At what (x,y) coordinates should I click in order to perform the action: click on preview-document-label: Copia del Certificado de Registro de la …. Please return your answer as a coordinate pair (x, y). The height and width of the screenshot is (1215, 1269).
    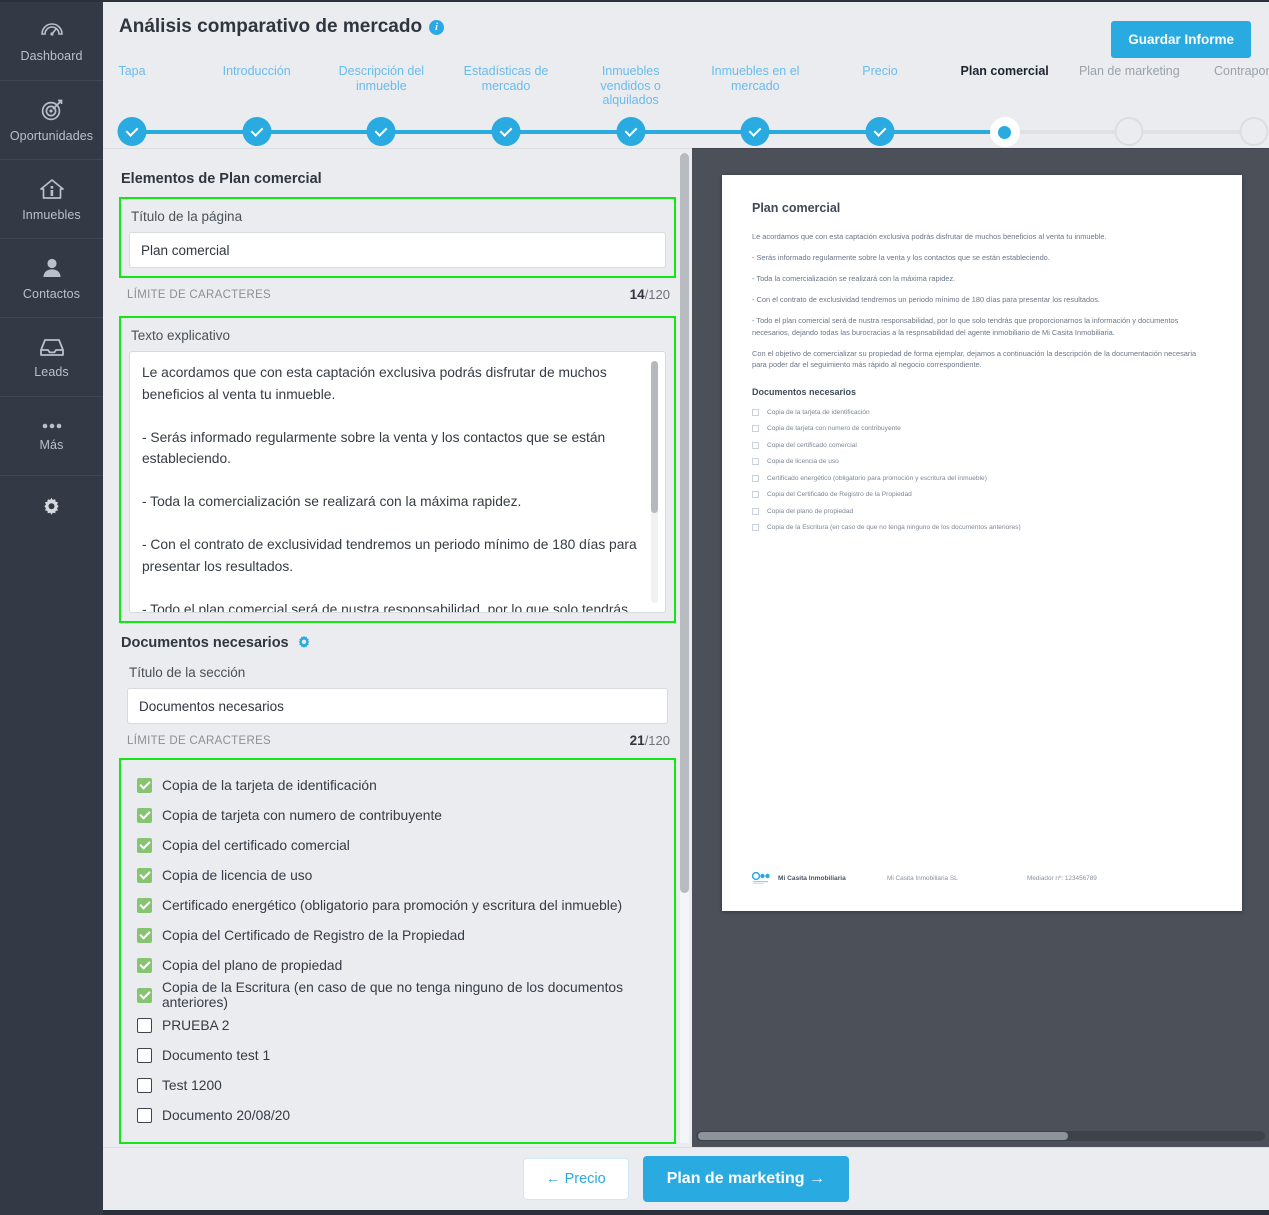
    Looking at the image, I should click on (839, 494).